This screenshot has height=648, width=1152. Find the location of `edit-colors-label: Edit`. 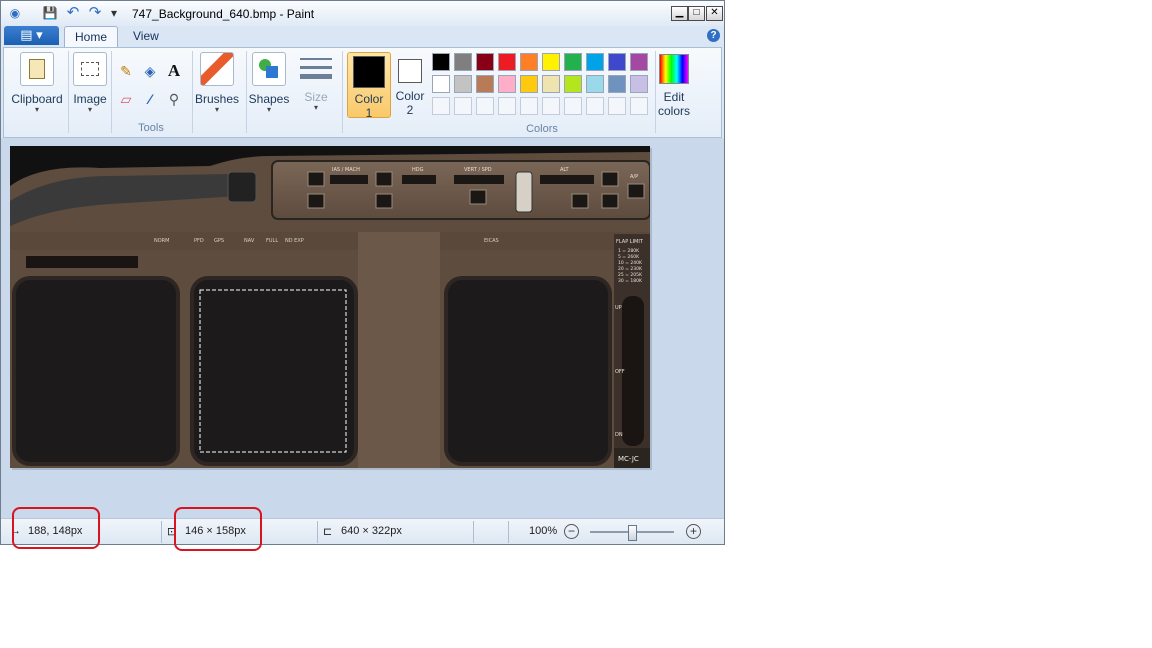

edit-colors-label: Edit is located at coordinates (674, 97).